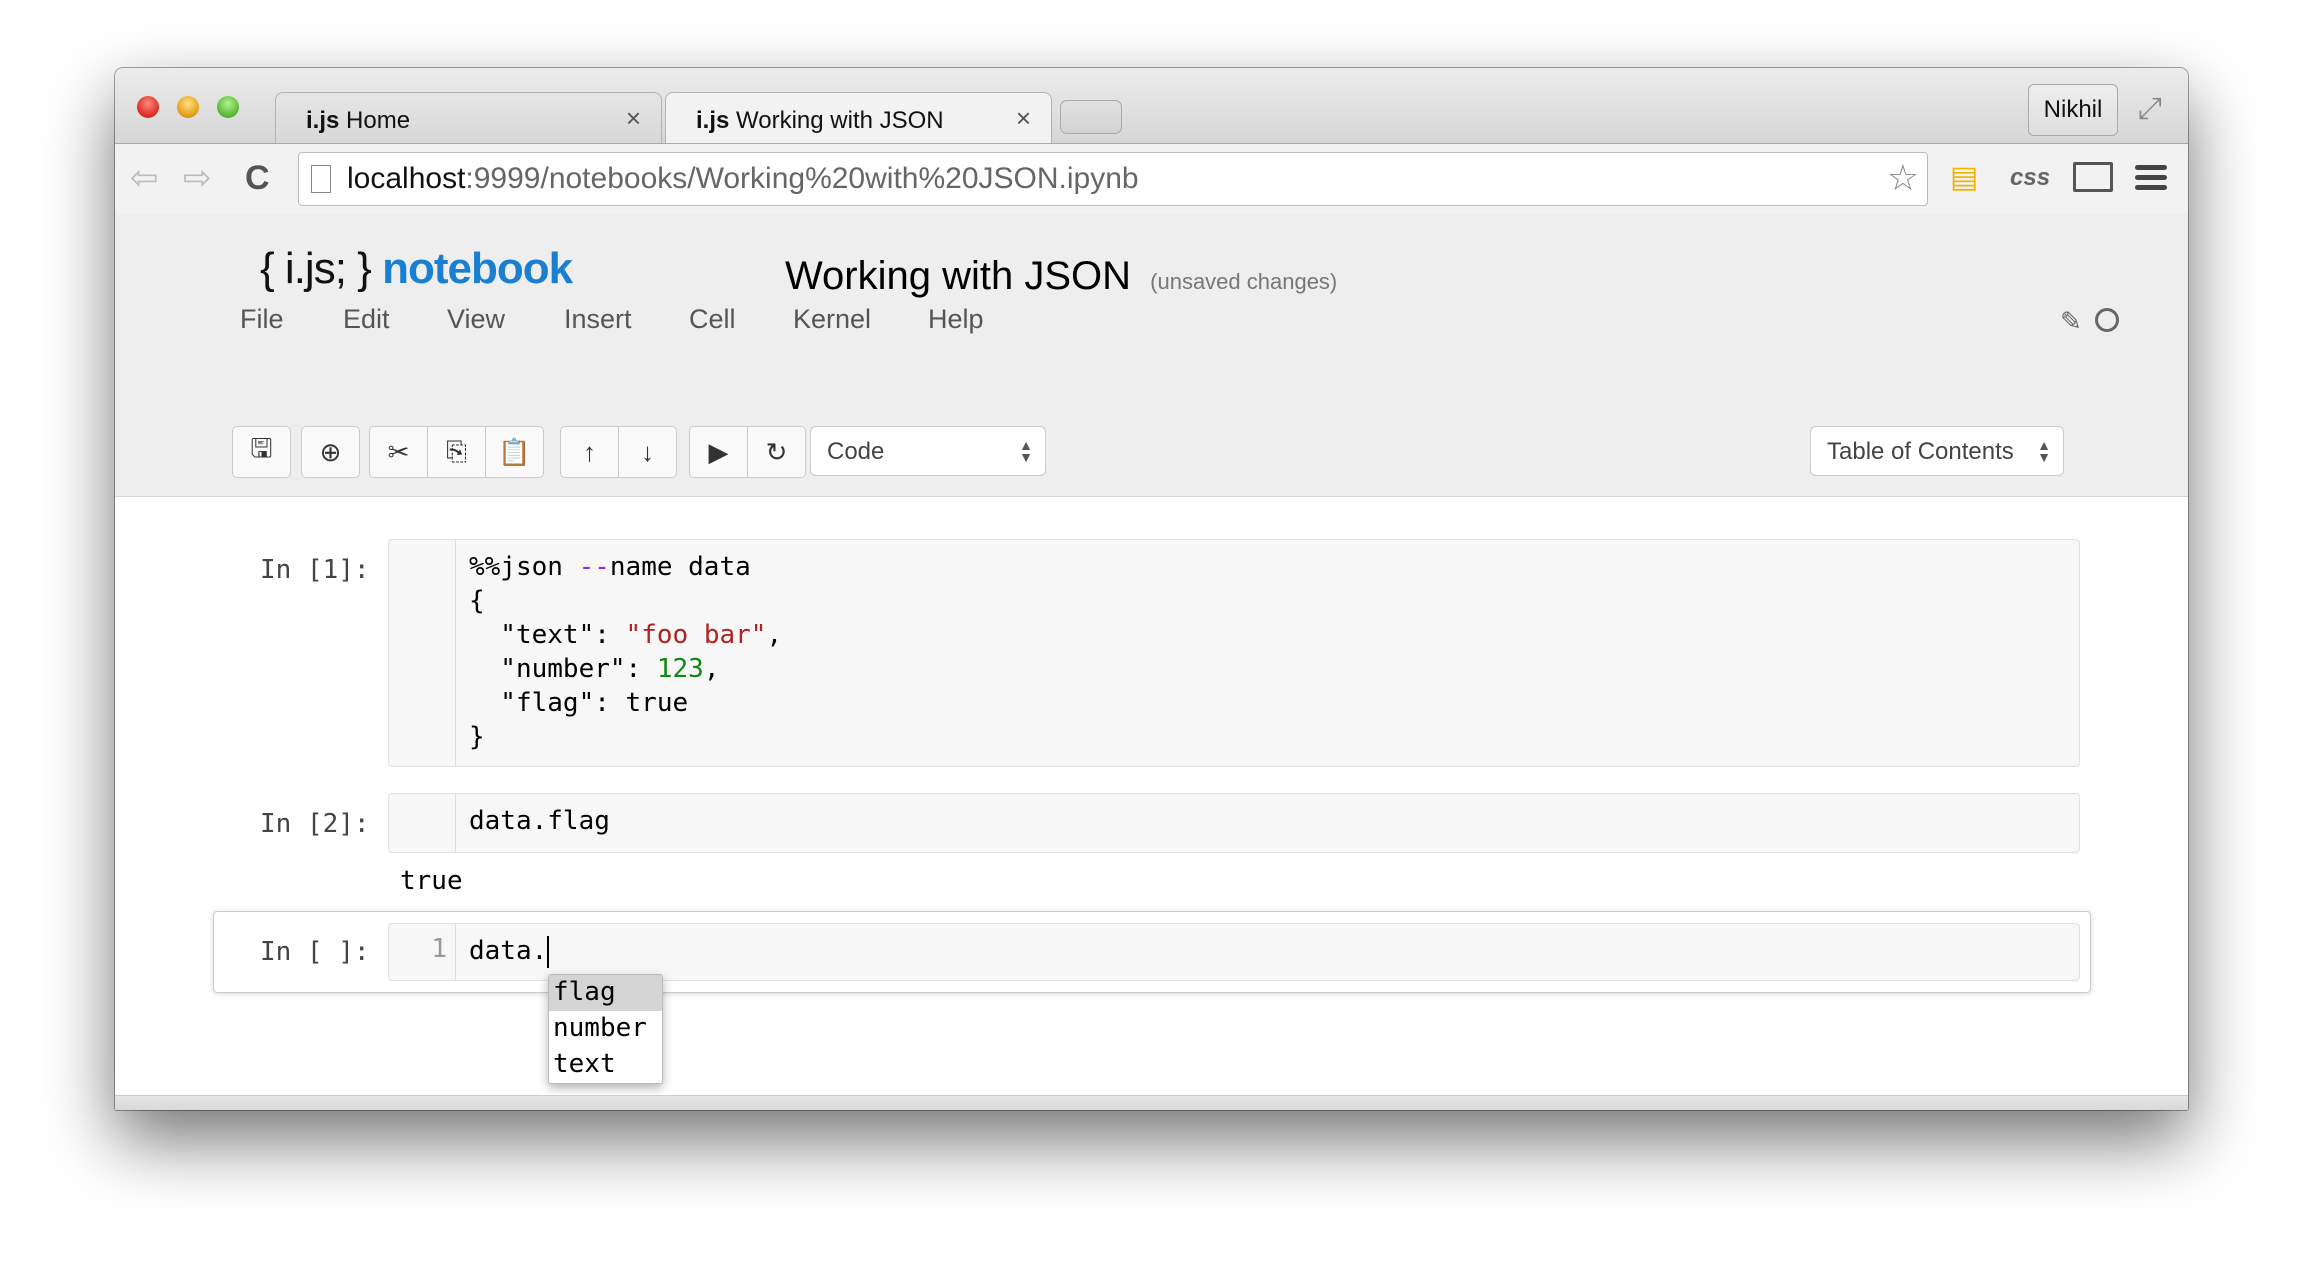 The height and width of the screenshot is (1268, 2302). Describe the element at coordinates (713, 120) in the screenshot. I see `tab-prefix: i.js` at that location.